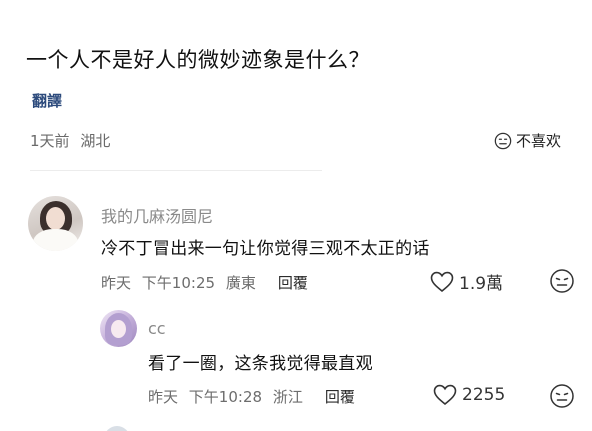  I want to click on post-title: 一个人不是好人的微妙迹象是什么？, so click(198, 60).